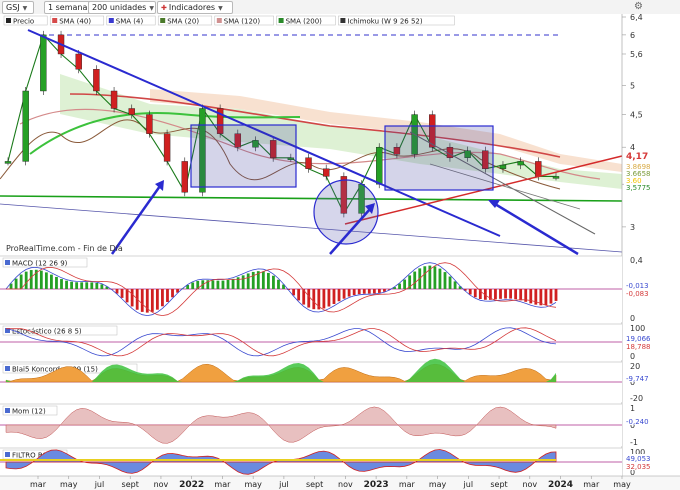  What do you see at coordinates (64, 248) in the screenshot?
I see `watermark-text: ProRealTime.com - Fin de Día` at bounding box center [64, 248].